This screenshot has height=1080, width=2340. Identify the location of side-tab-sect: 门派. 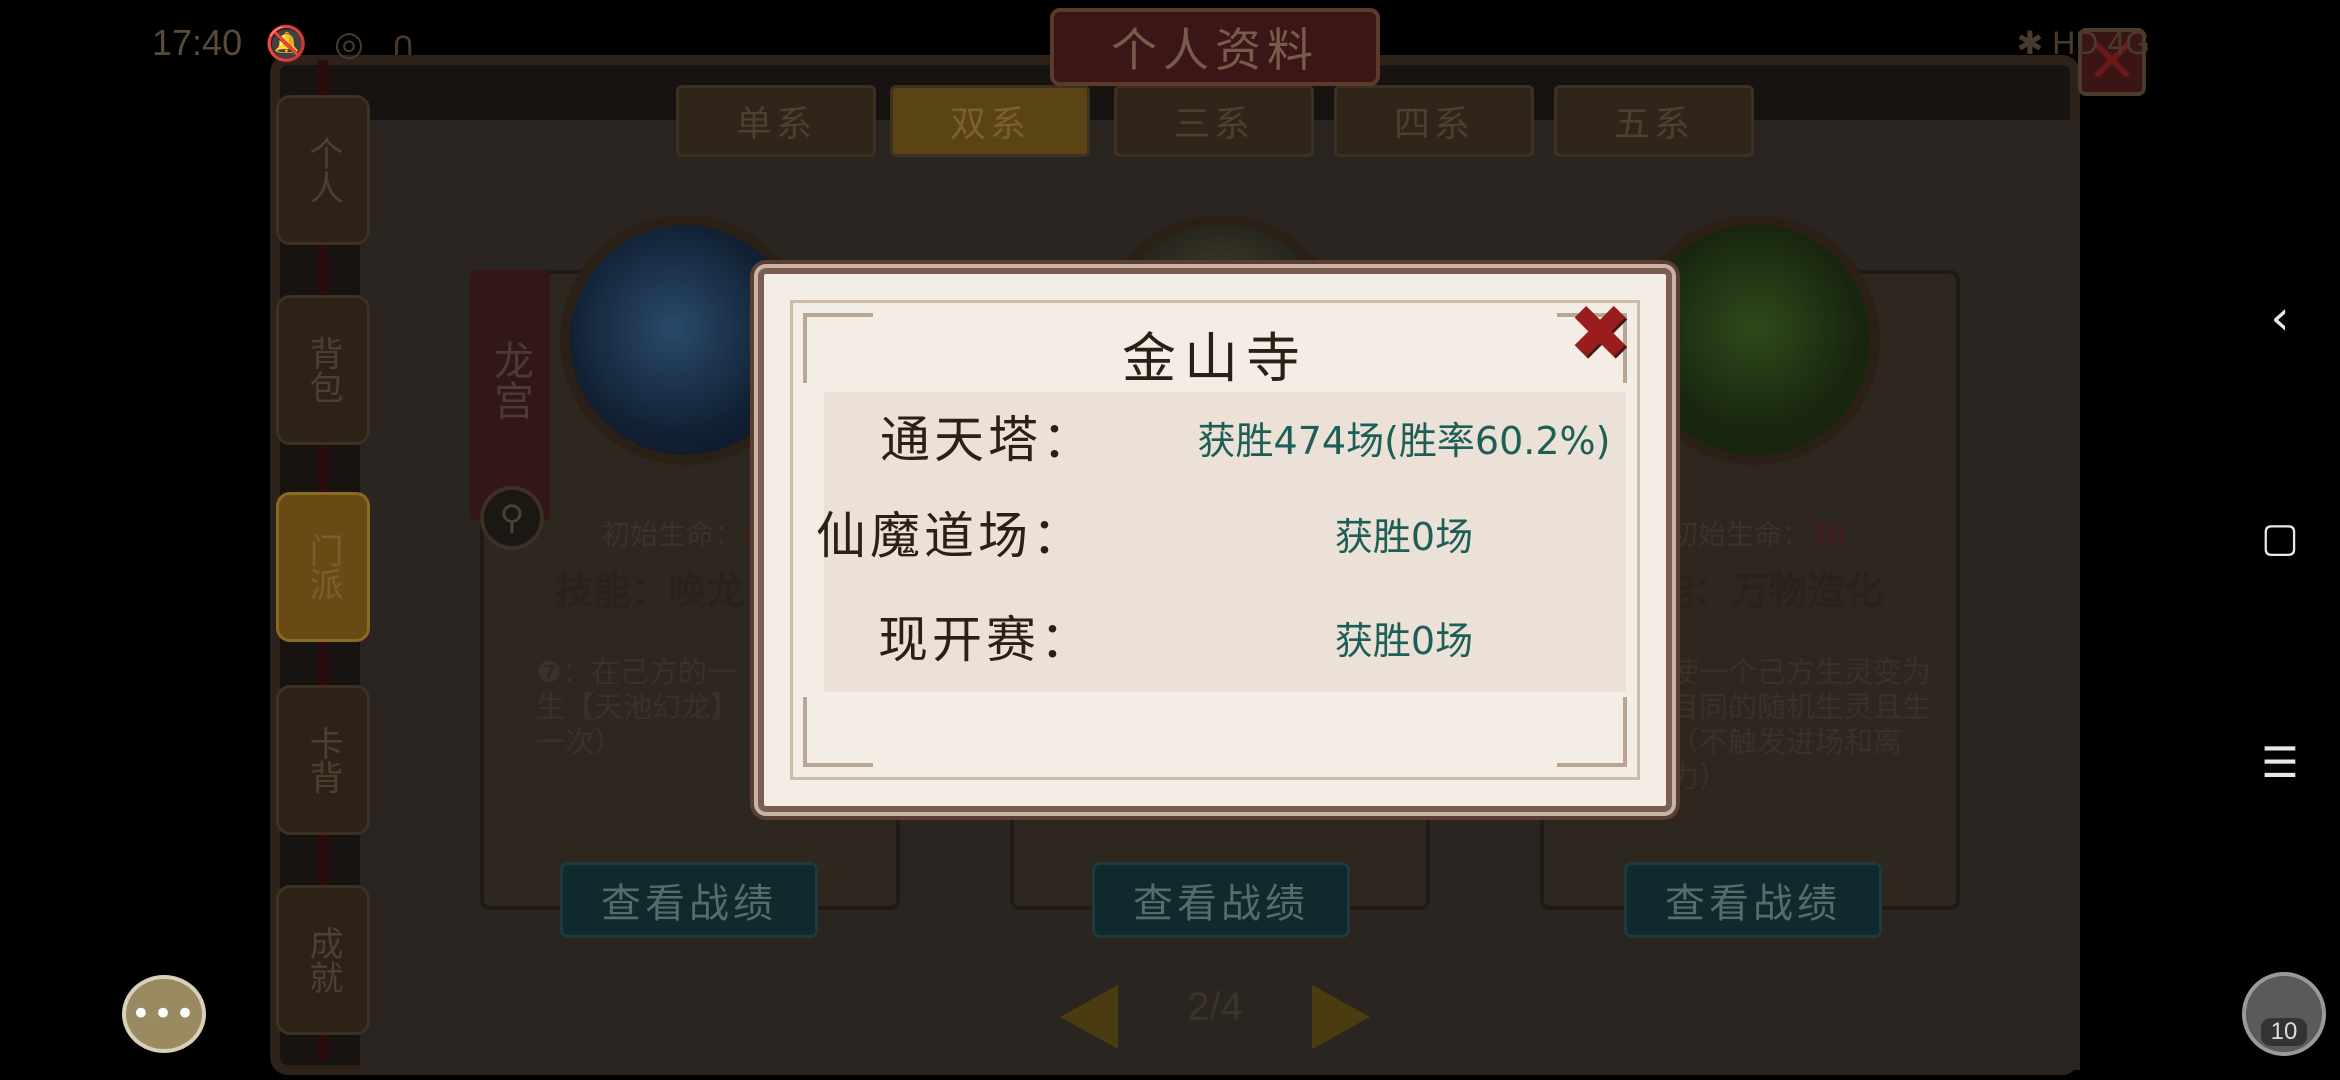
(323, 567).